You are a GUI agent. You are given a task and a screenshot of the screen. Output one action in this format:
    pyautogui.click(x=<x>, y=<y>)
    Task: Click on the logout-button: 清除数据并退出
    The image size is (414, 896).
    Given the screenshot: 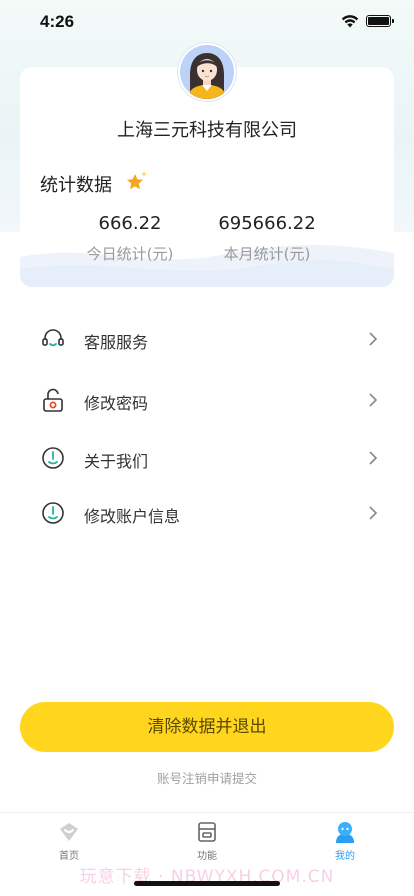 What is the action you would take?
    pyautogui.click(x=207, y=727)
    